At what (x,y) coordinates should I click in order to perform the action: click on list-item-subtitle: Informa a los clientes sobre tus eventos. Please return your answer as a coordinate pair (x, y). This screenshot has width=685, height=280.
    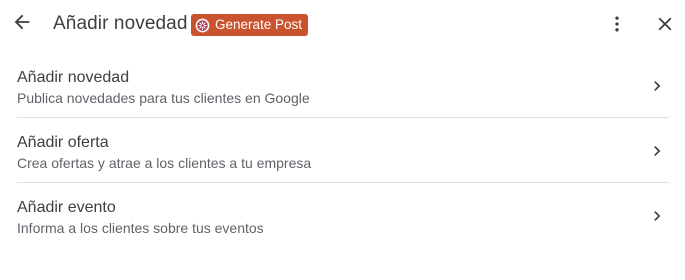
    Looking at the image, I should click on (140, 228).